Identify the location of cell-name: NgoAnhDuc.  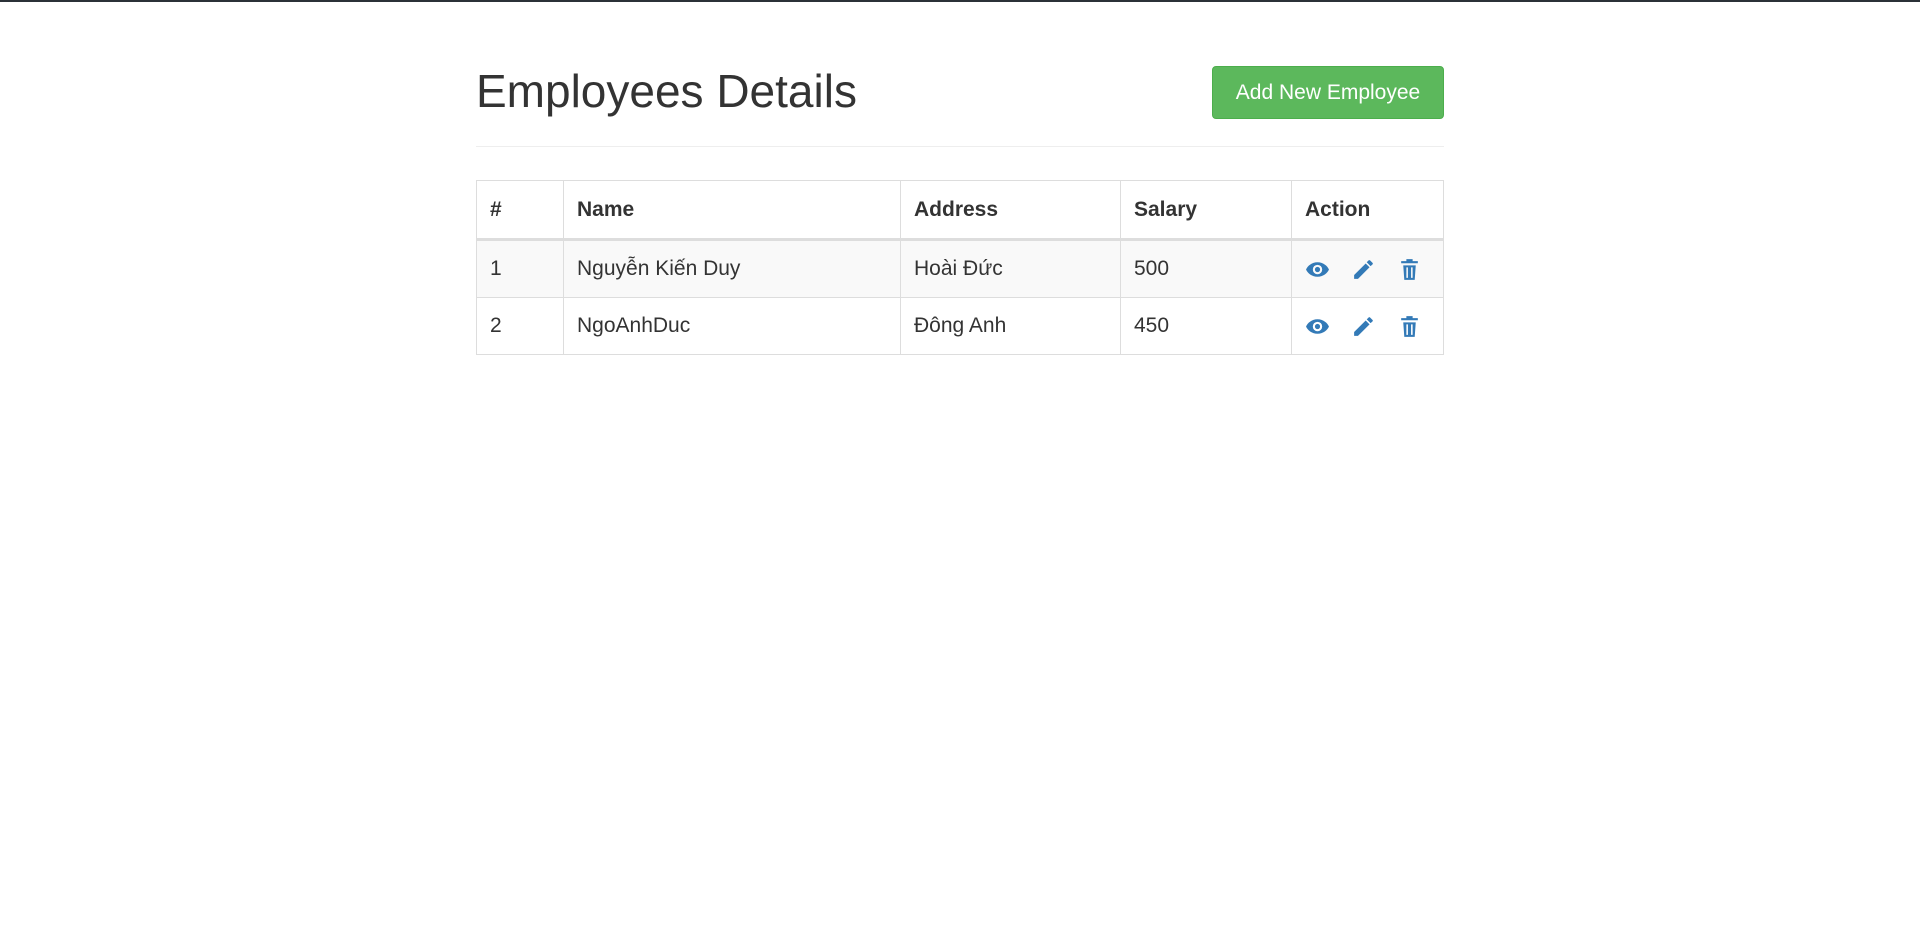
(732, 326).